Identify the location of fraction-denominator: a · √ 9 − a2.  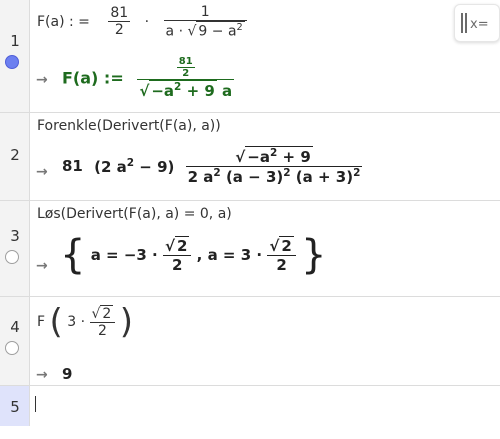
(205, 30).